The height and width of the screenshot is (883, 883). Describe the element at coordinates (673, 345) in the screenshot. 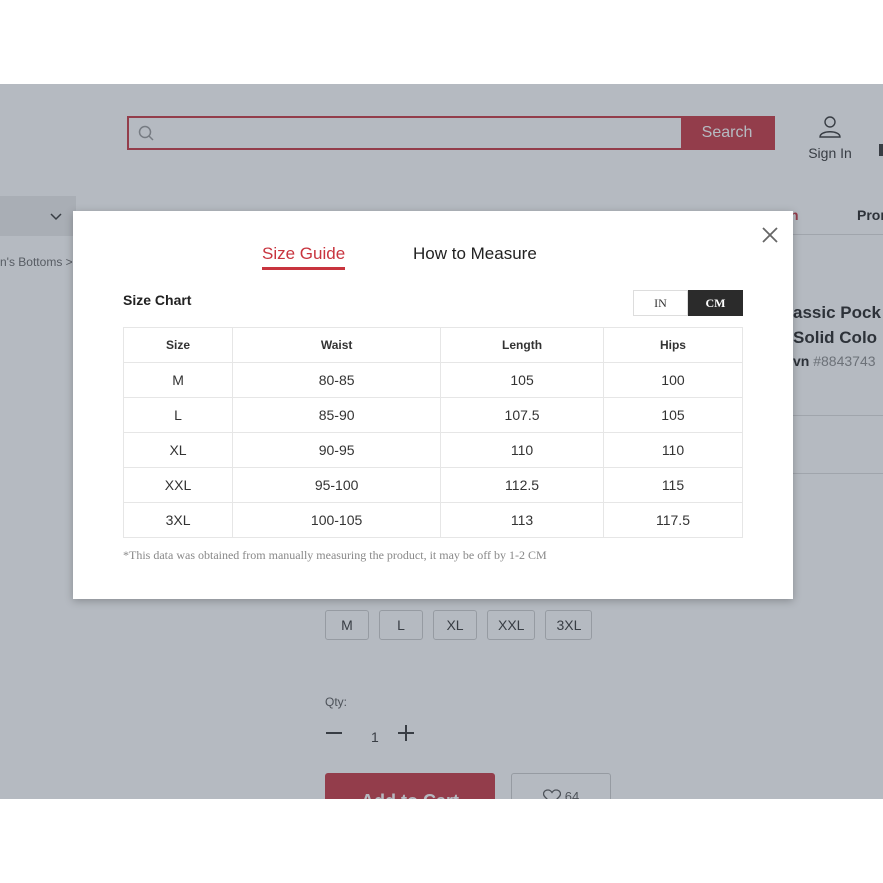

I see `column-header-hips: Hips` at that location.